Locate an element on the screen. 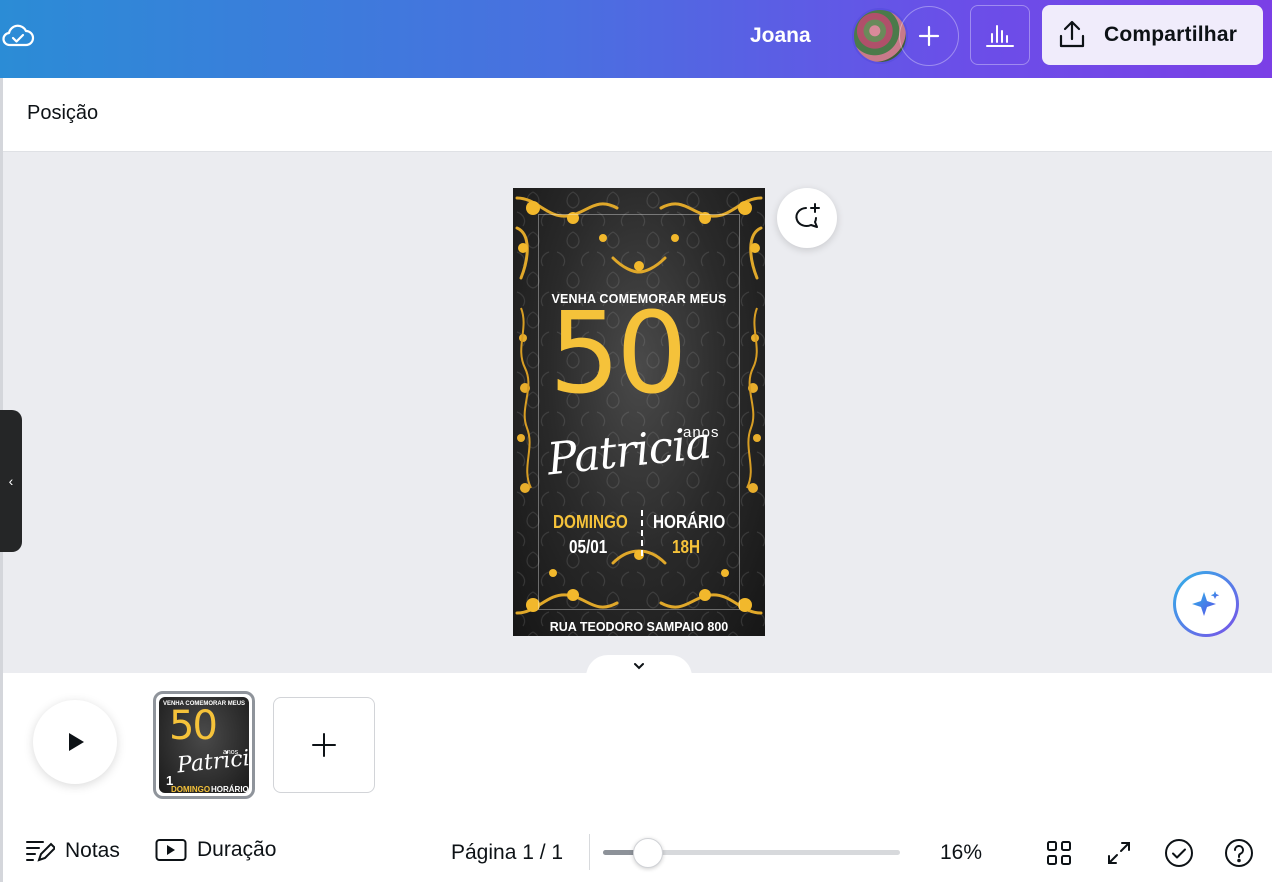  bar-chart-icon is located at coordinates (1000, 36).